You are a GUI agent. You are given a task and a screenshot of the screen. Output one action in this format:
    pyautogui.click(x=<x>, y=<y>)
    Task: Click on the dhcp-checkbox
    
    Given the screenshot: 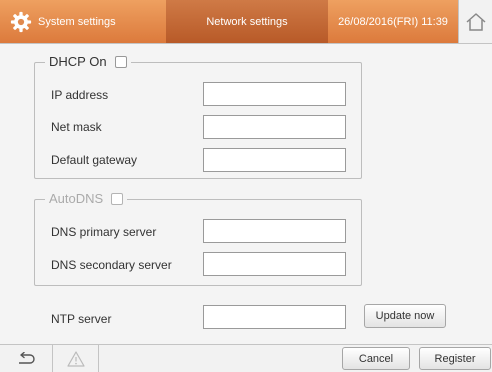 What is the action you would take?
    pyautogui.click(x=120, y=61)
    